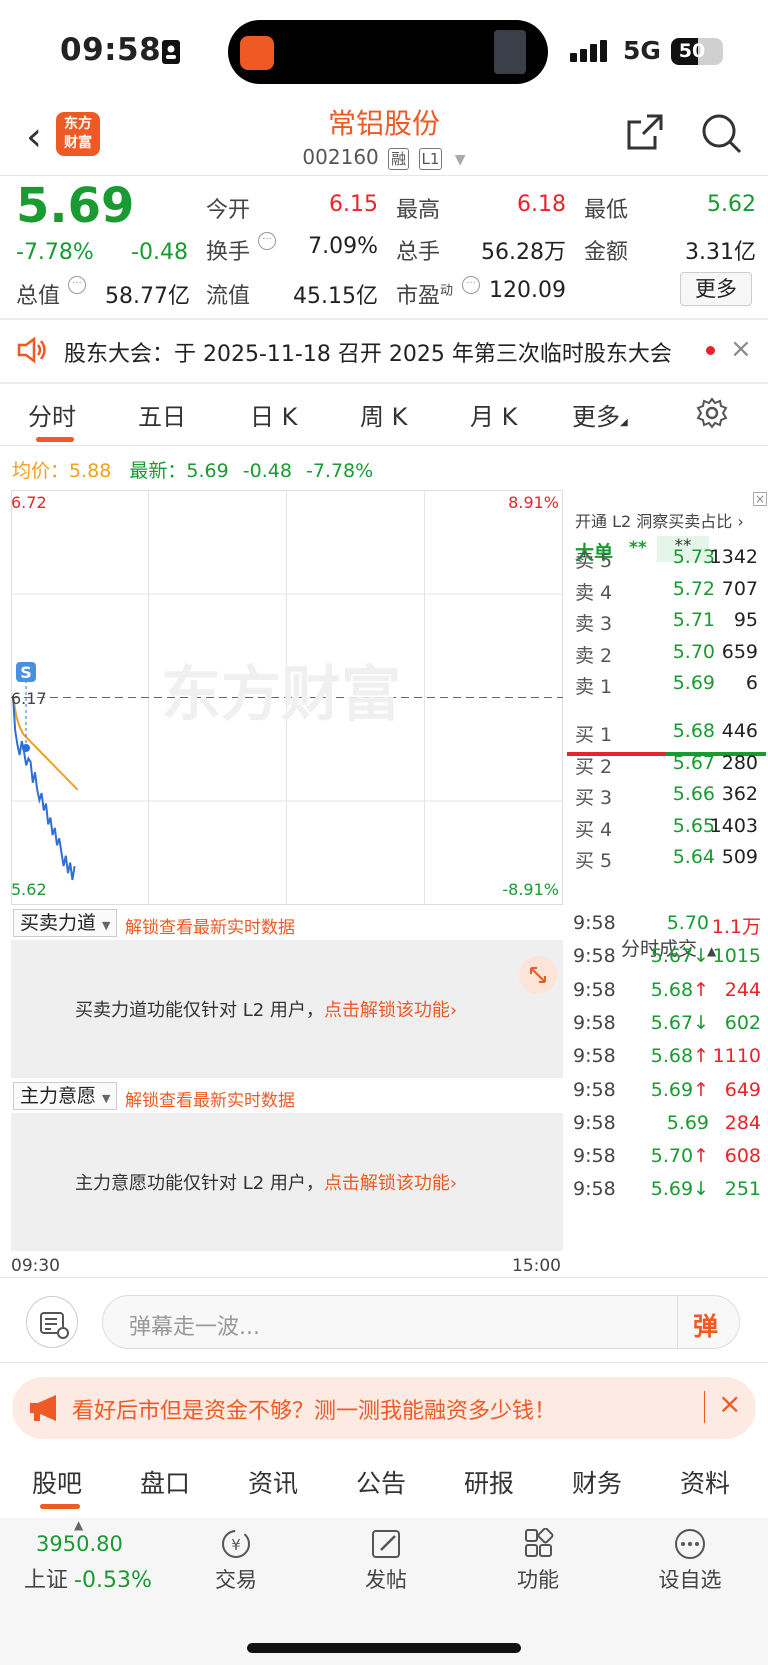 This screenshot has width=768, height=1665. I want to click on ask-row: 卖 2 5.70 659, so click(665, 656).